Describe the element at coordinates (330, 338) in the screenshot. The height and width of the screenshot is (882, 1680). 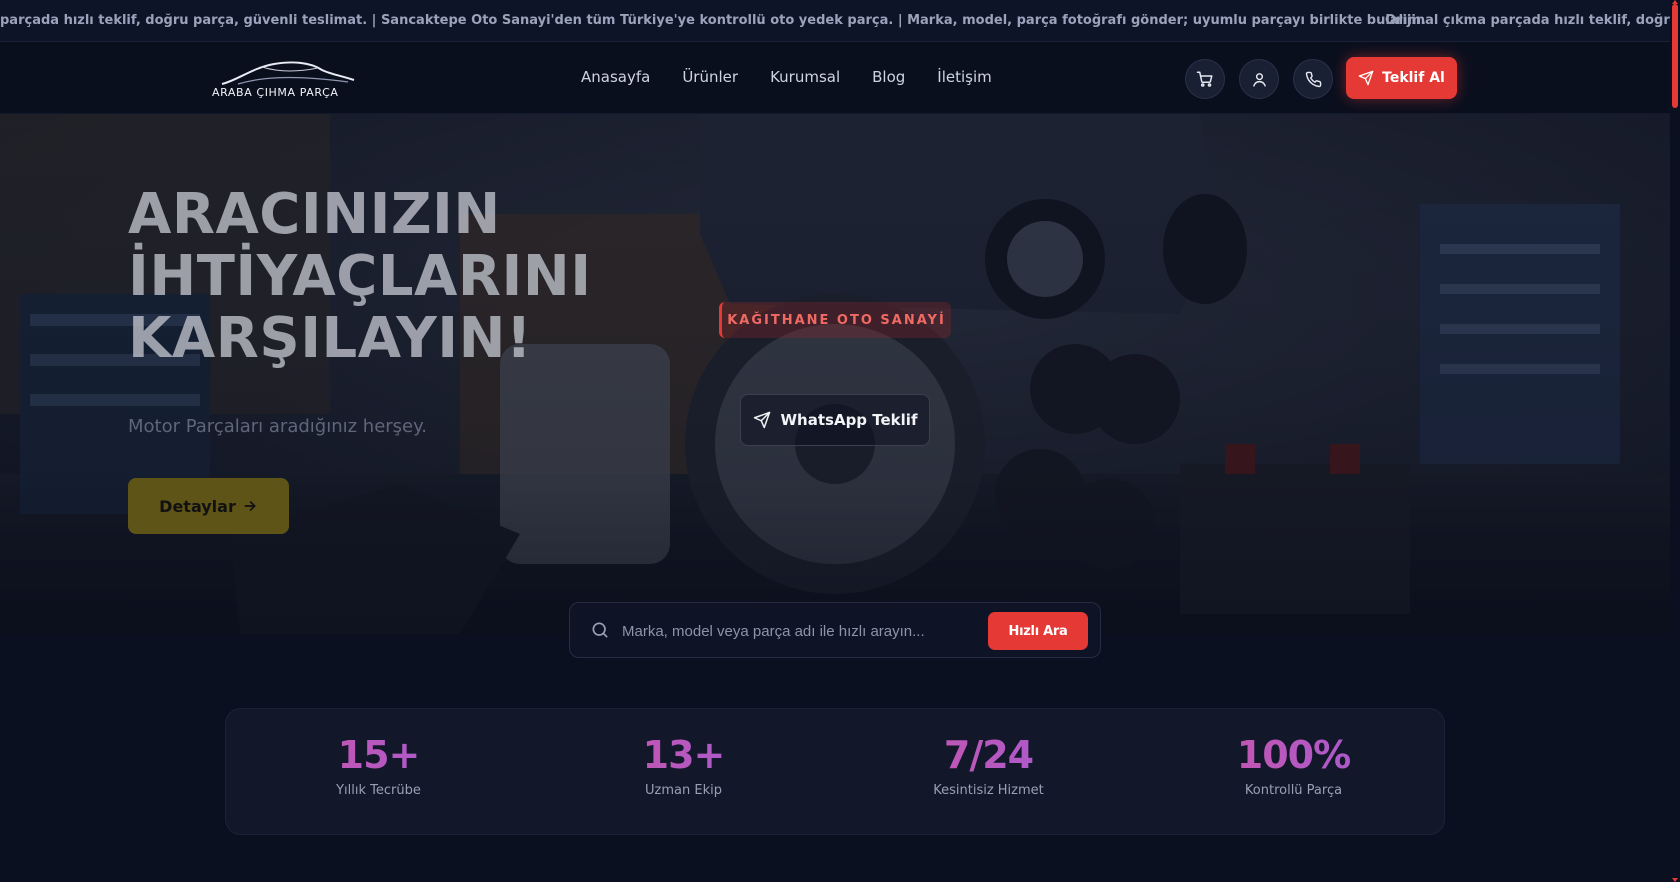
I see `hero-title-line-3: KARŞILAYIN!` at that location.